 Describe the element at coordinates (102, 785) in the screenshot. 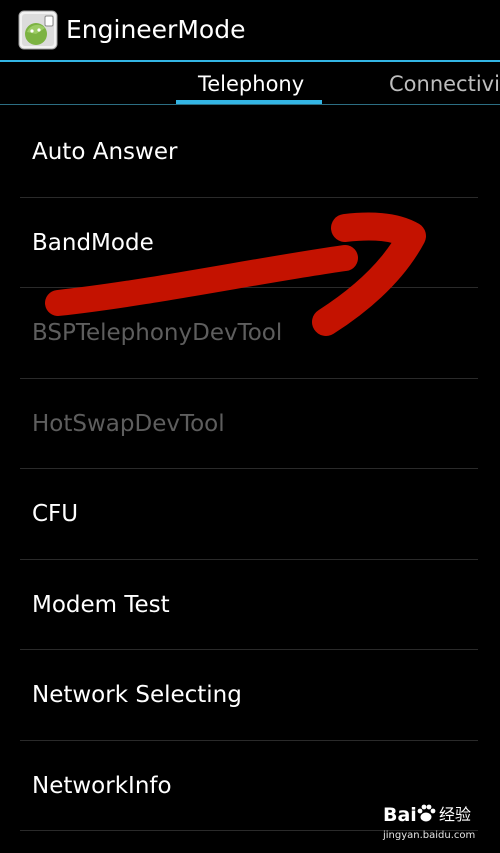

I see `list-item-label: NetworkInfo` at that location.